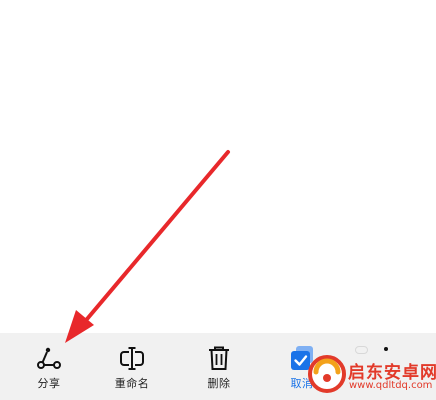  I want to click on delete-button: 删除, so click(219, 366).